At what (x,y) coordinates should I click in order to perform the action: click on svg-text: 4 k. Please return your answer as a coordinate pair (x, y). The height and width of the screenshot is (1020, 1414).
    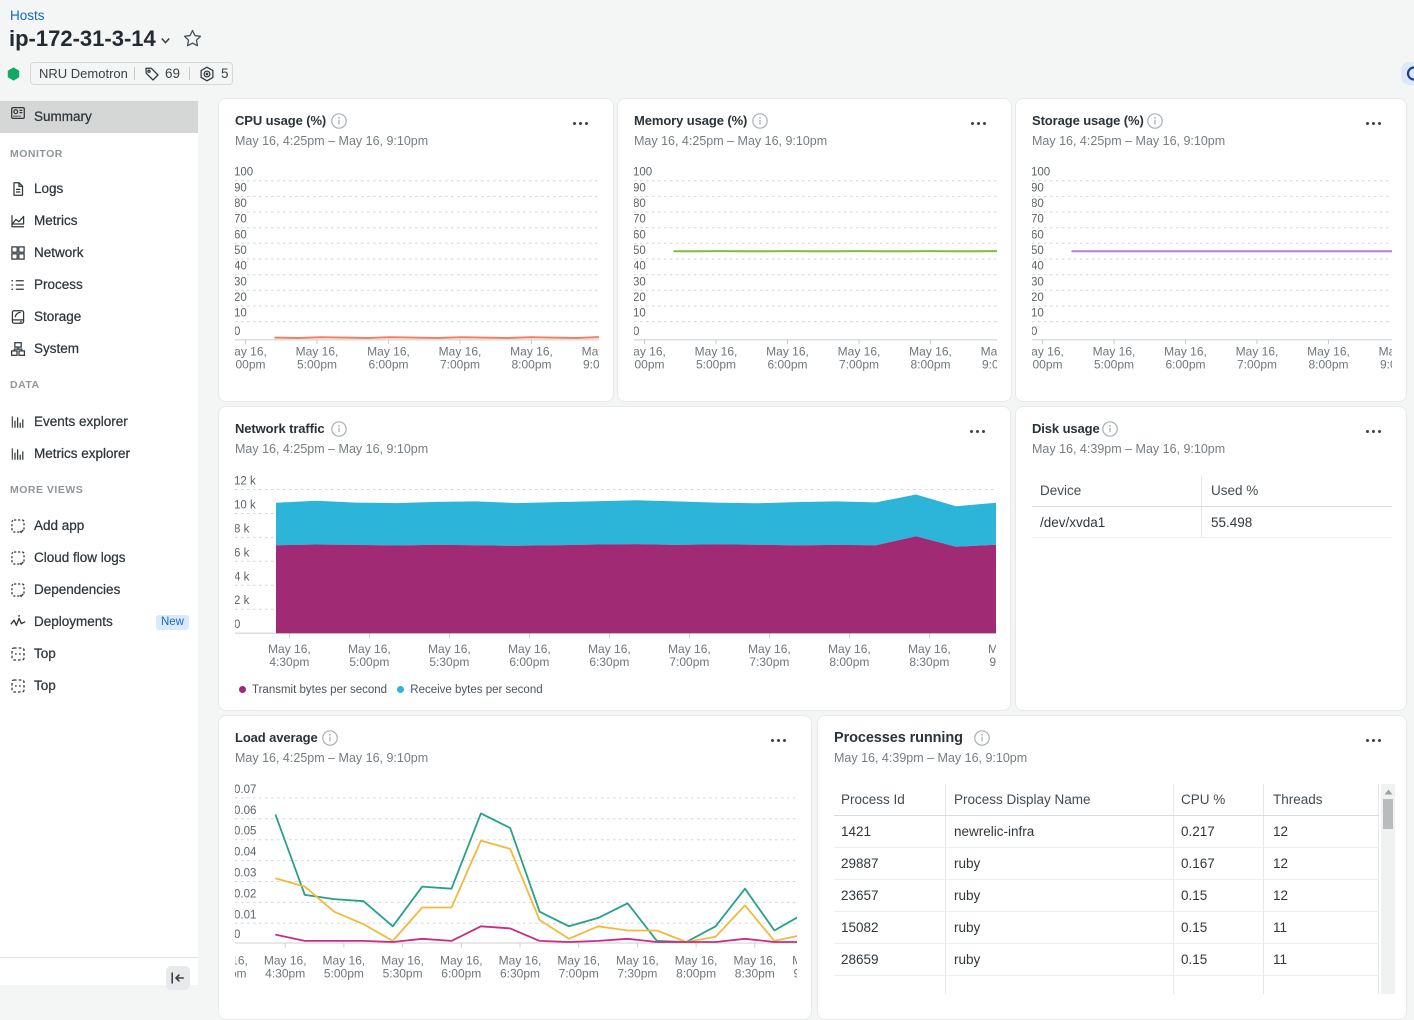
    Looking at the image, I should click on (242, 577).